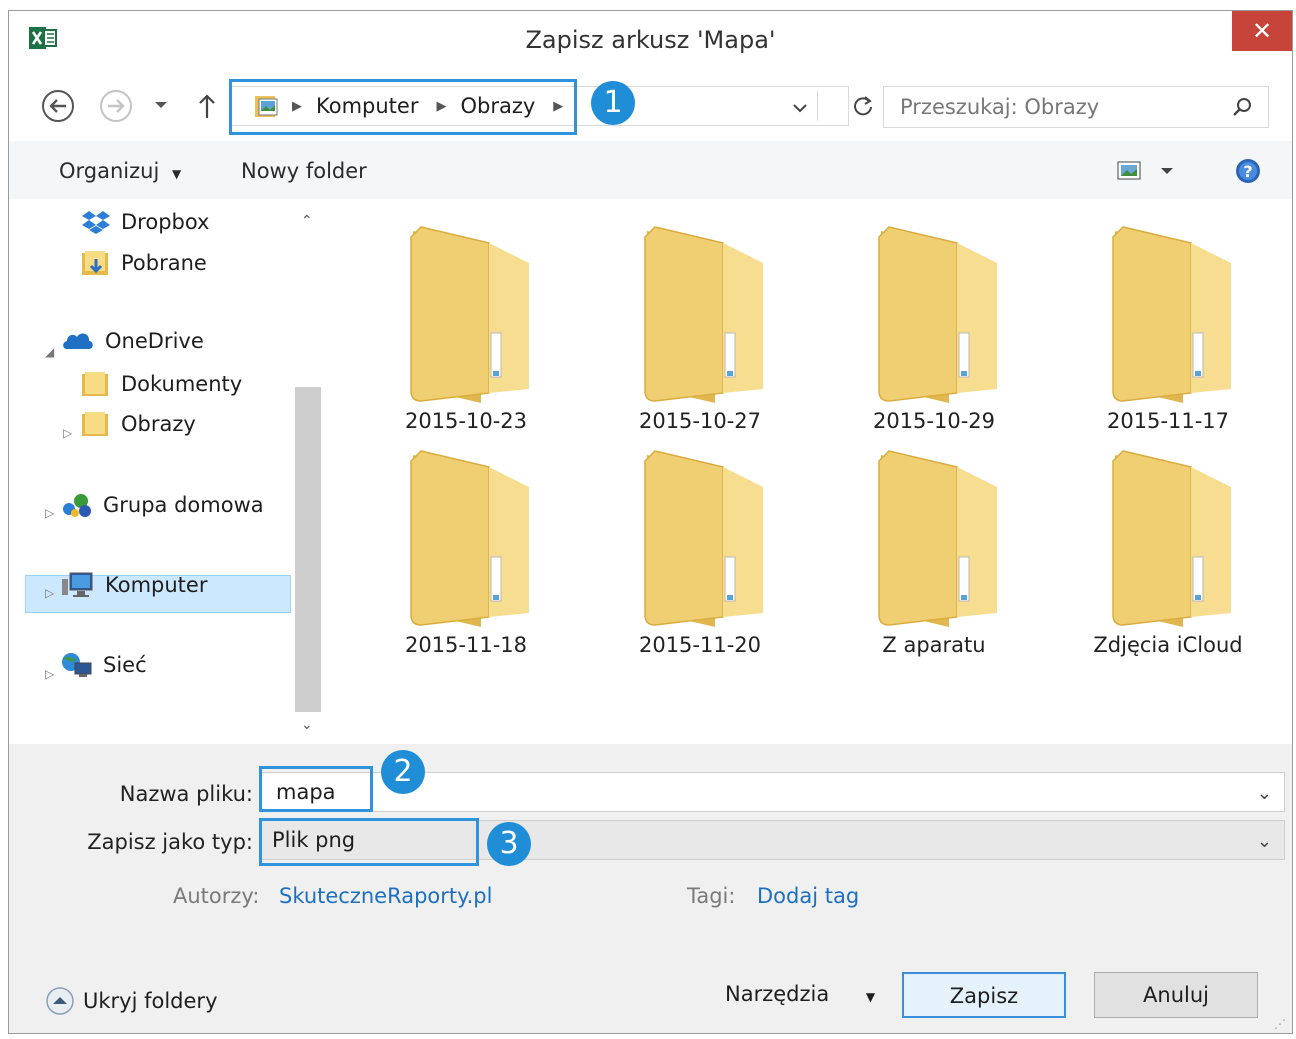  I want to click on hide-folders-label: Ukryj foldery, so click(150, 1001).